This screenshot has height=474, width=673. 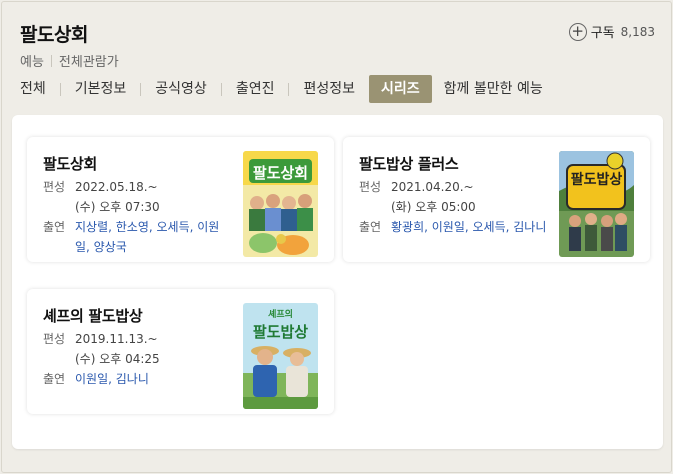 What do you see at coordinates (54, 35) in the screenshot?
I see `page-title: 팔도상회` at bounding box center [54, 35].